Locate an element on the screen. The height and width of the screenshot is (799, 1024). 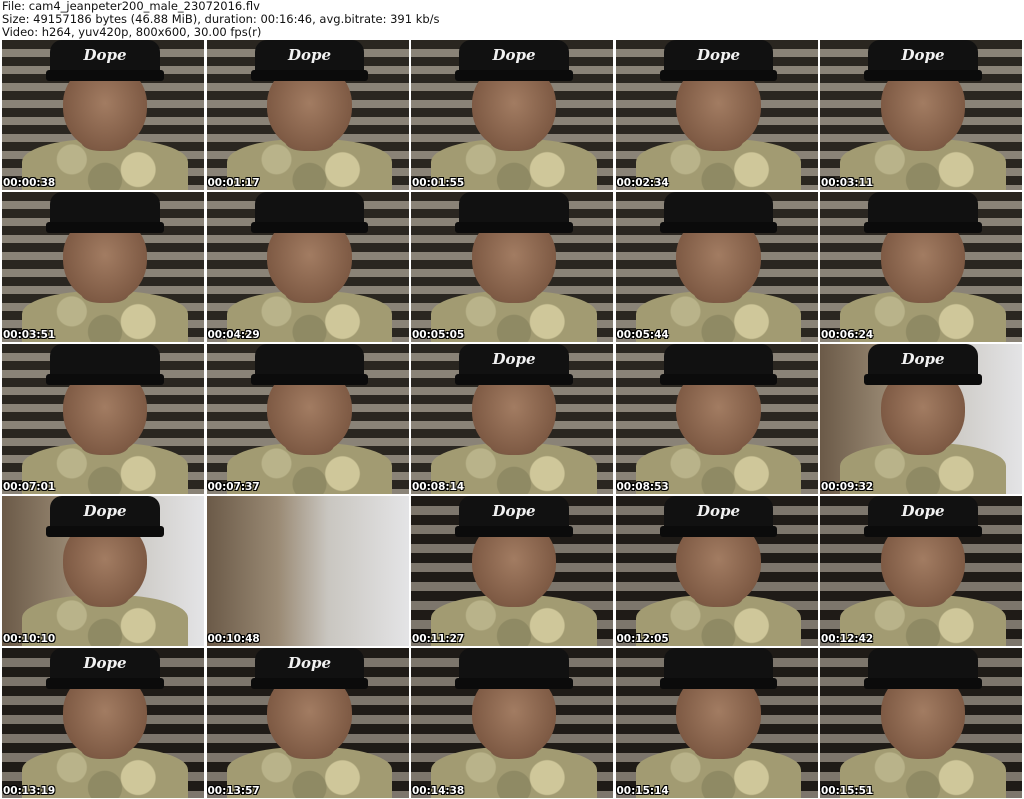
timestamp: 00:11:27 is located at coordinates (438, 639).